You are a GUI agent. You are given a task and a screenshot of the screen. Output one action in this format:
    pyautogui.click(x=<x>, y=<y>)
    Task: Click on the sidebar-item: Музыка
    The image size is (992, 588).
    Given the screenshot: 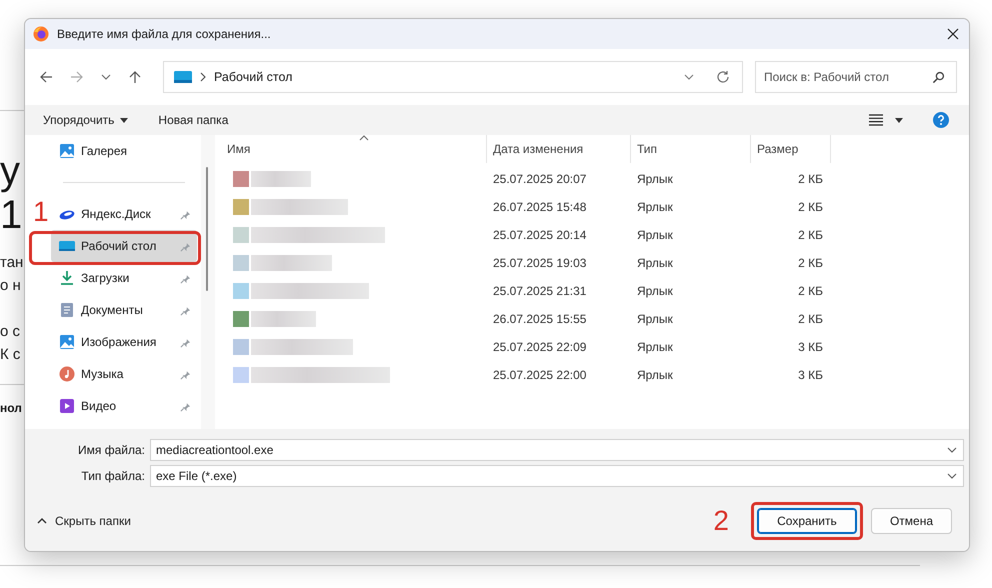 What is the action you would take?
    pyautogui.click(x=124, y=374)
    